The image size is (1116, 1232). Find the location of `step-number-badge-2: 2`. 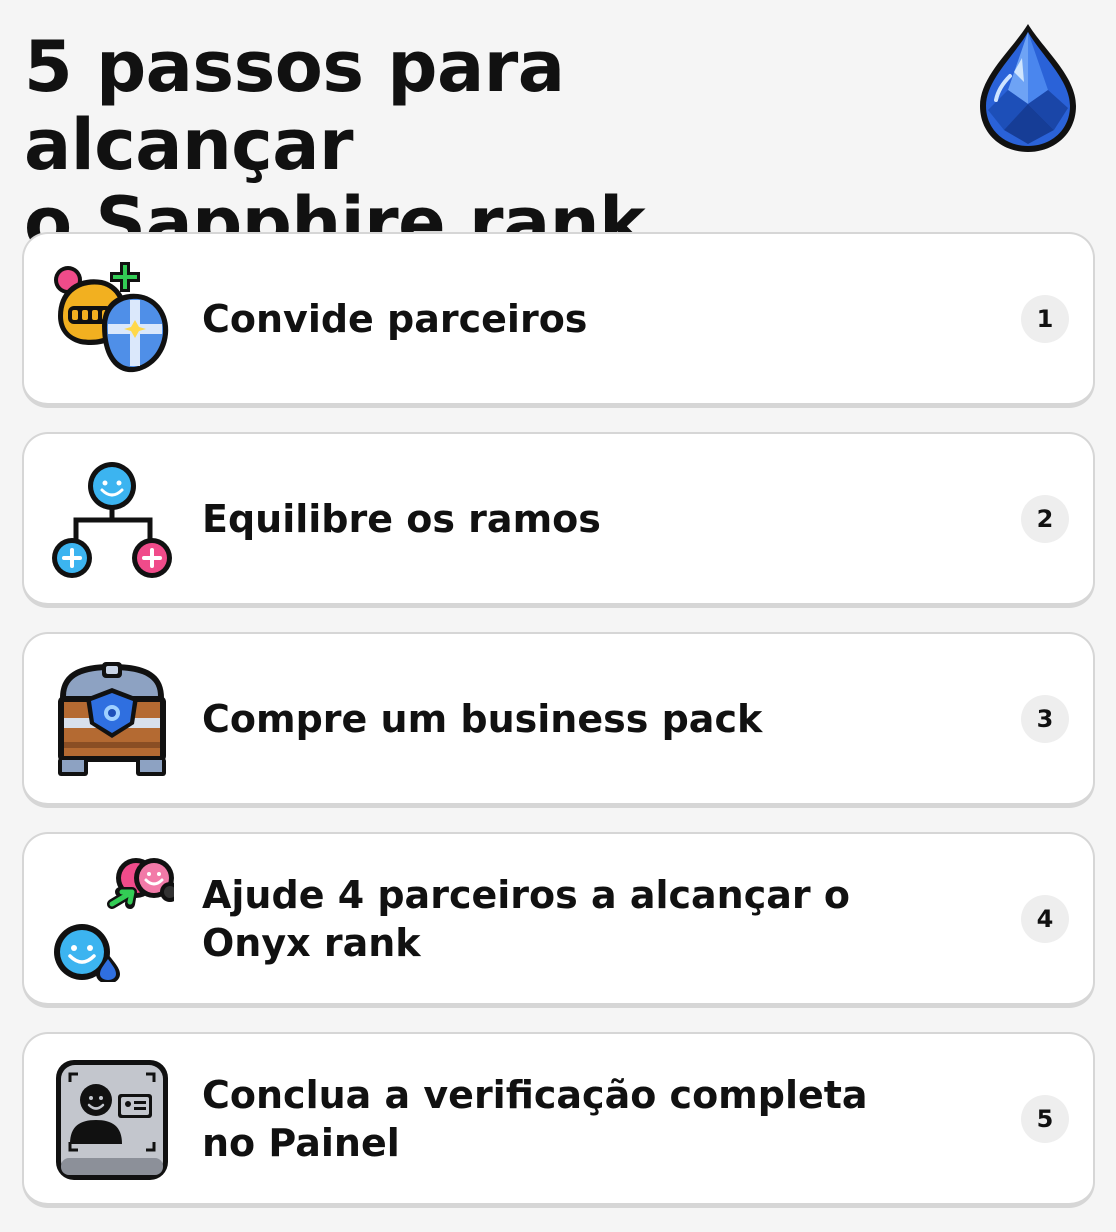

step-number-badge-2: 2 is located at coordinates (1045, 518).